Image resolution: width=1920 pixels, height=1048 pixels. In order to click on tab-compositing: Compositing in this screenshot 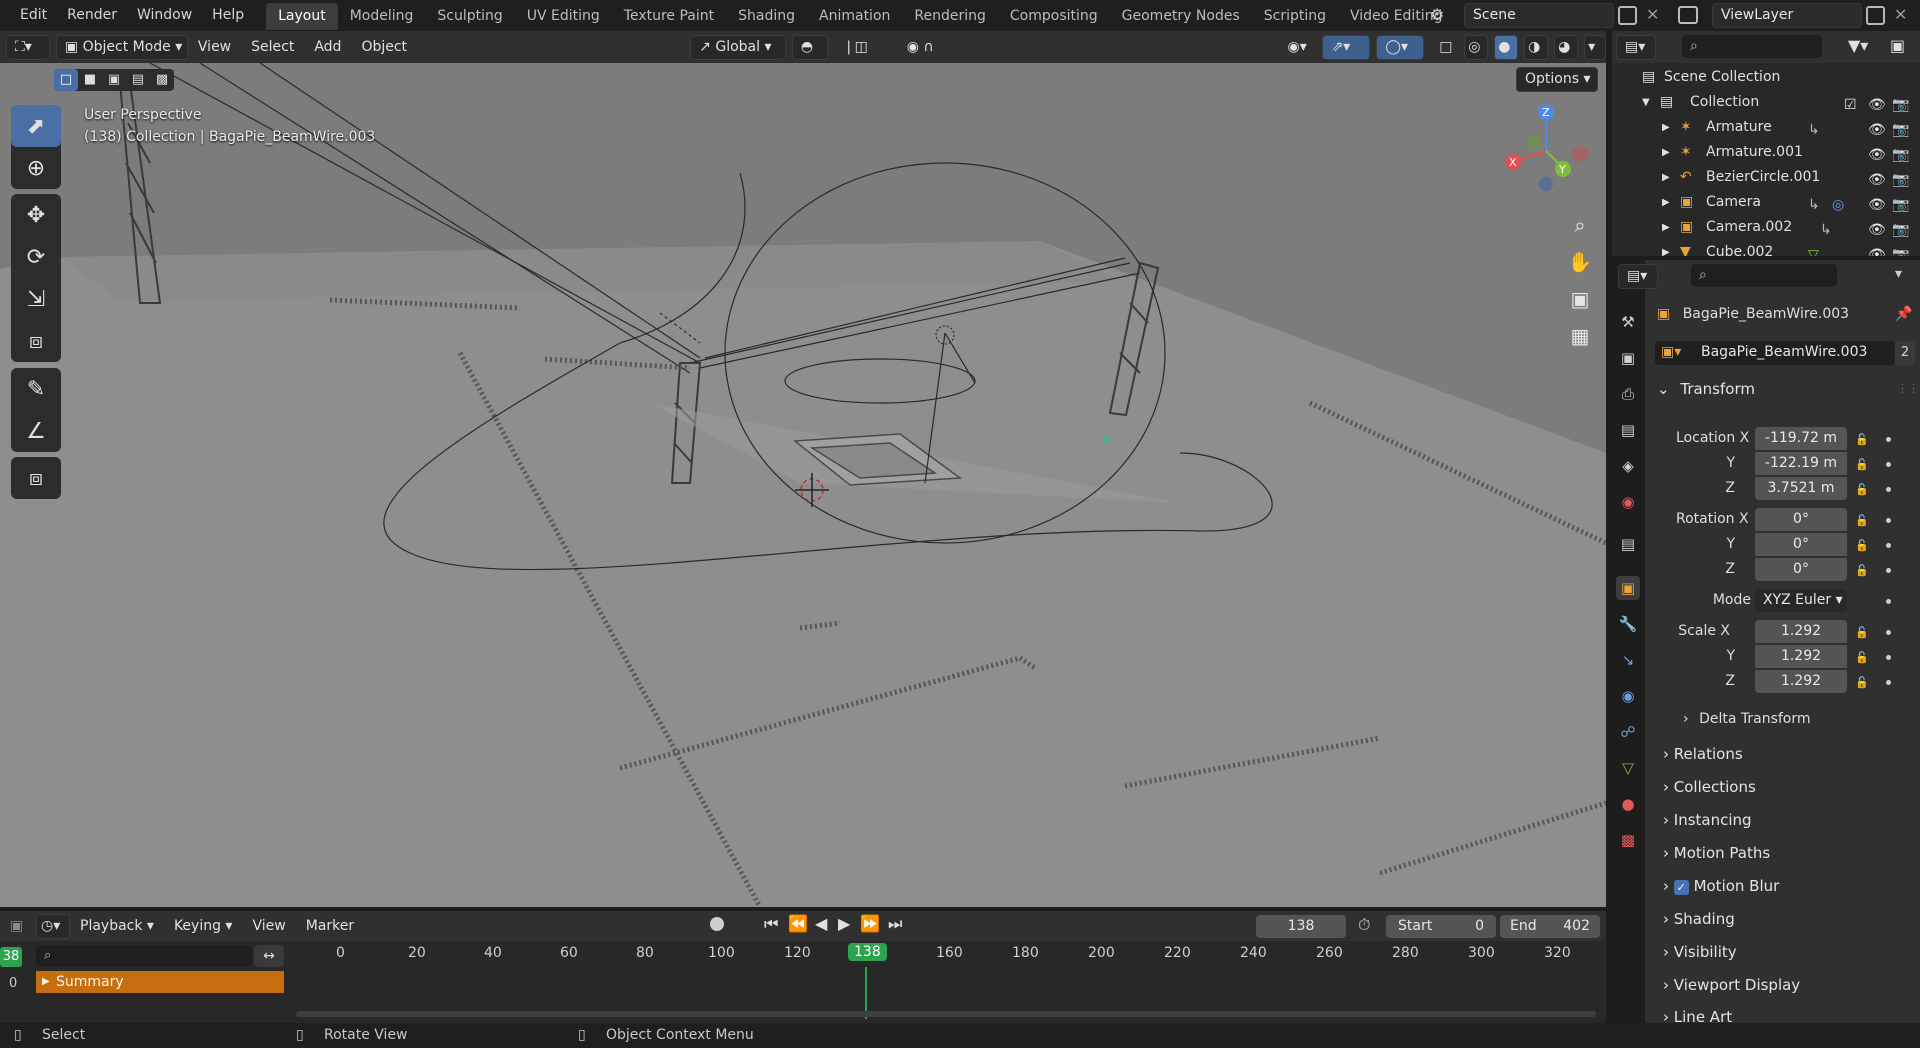, I will do `click(1054, 16)`.